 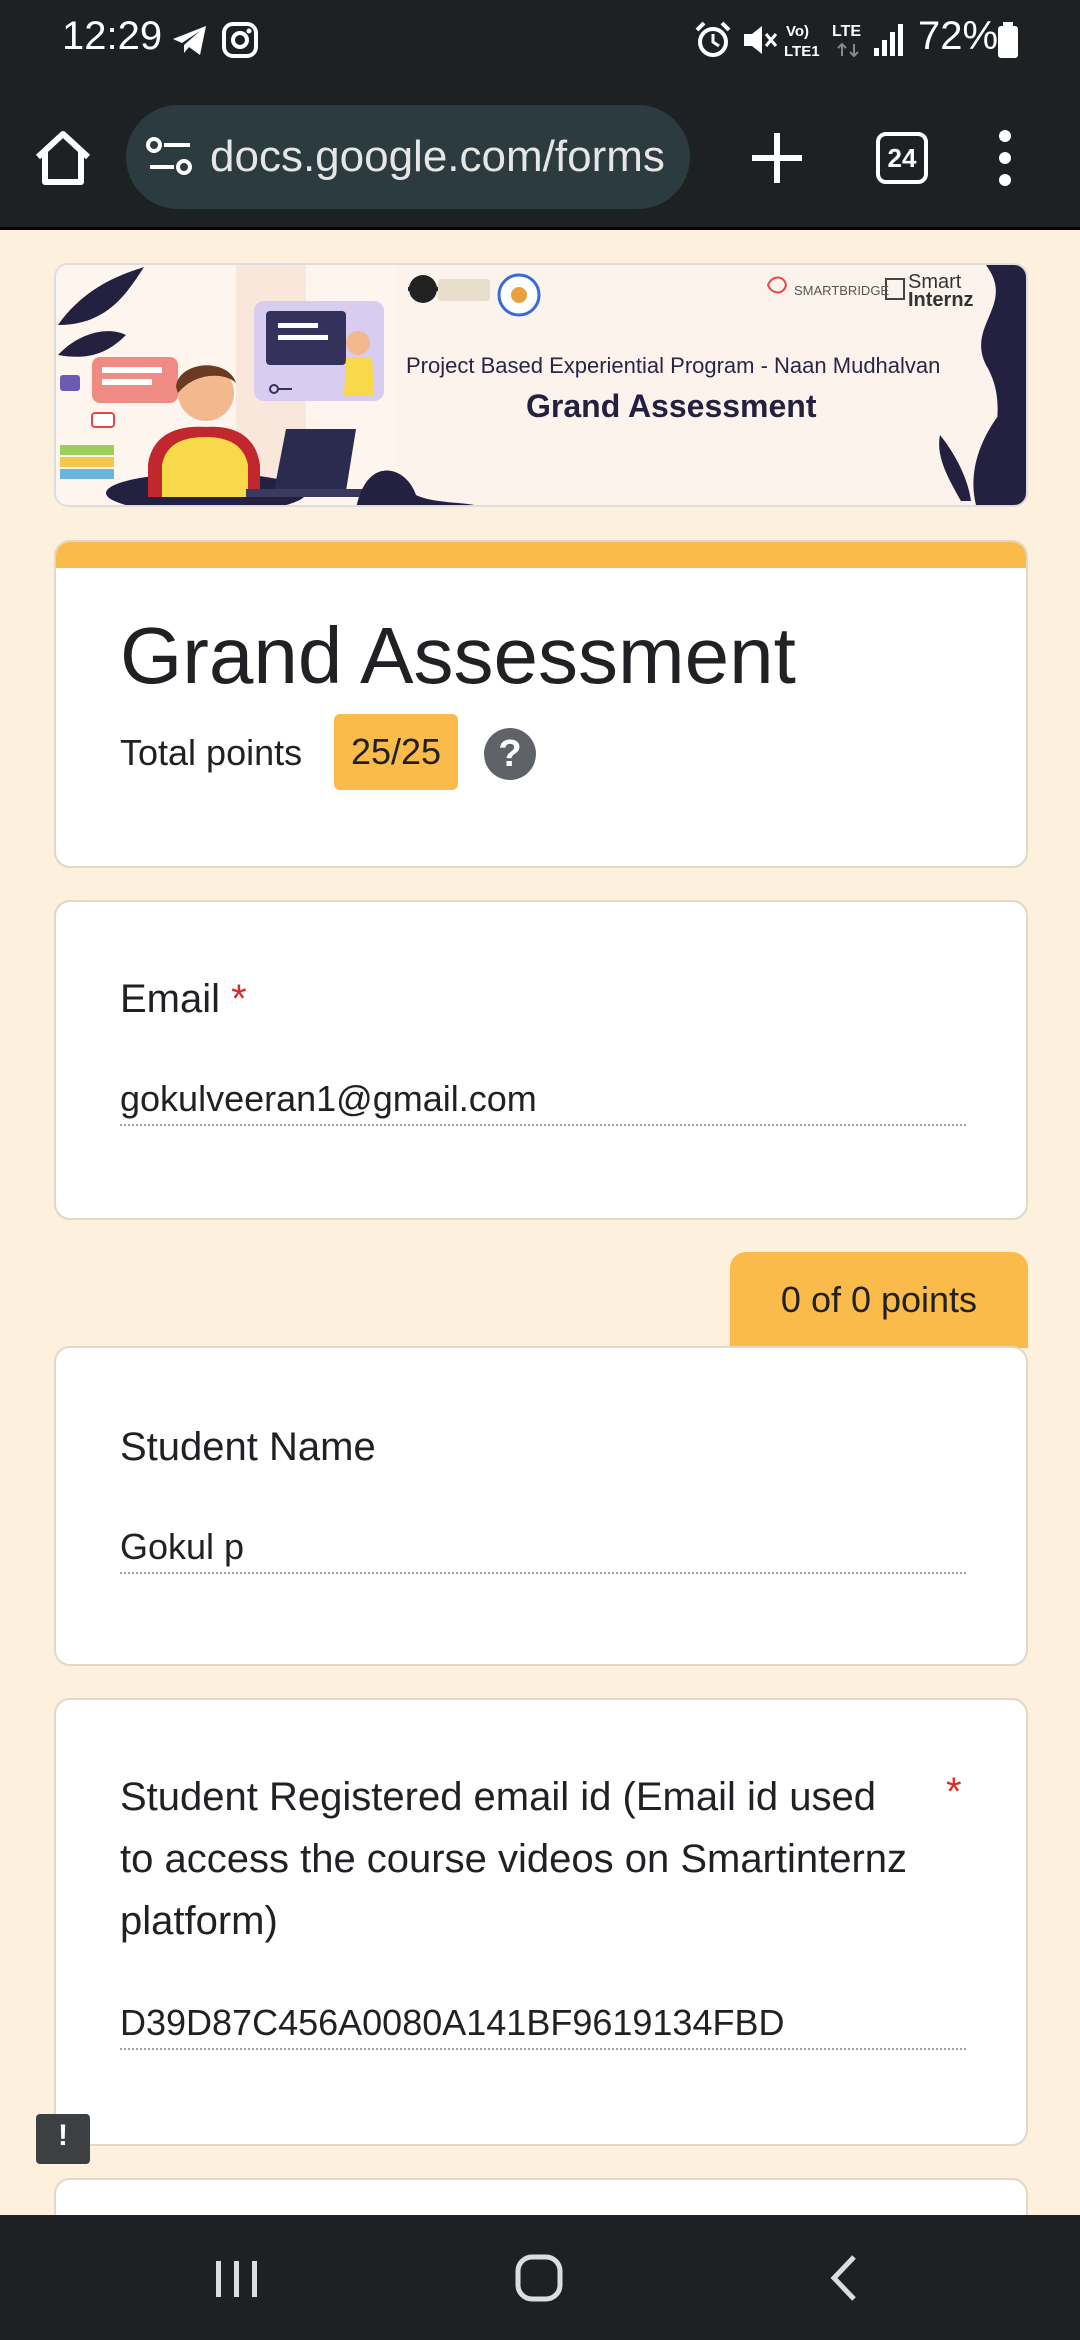 What do you see at coordinates (1008, 40) in the screenshot?
I see `battery-icon` at bounding box center [1008, 40].